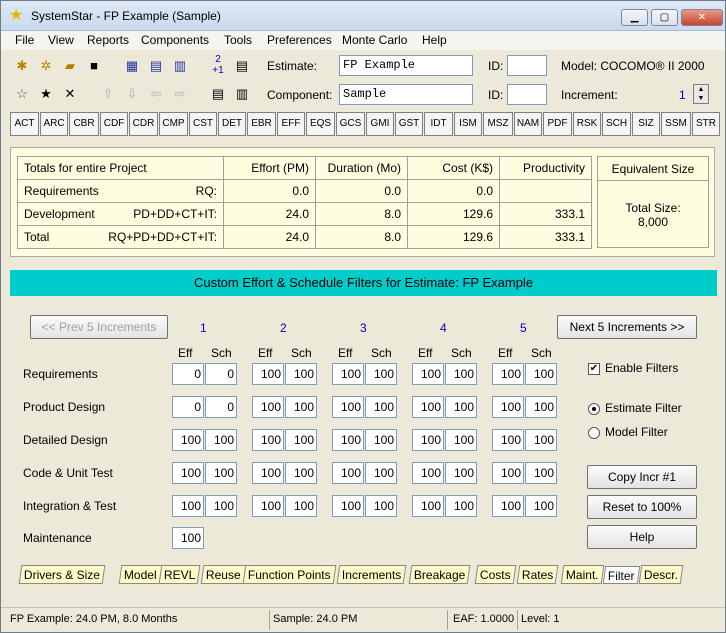 The height and width of the screenshot is (633, 726). Describe the element at coordinates (203, 124) in the screenshot. I see `module-button-cst: CST` at that location.